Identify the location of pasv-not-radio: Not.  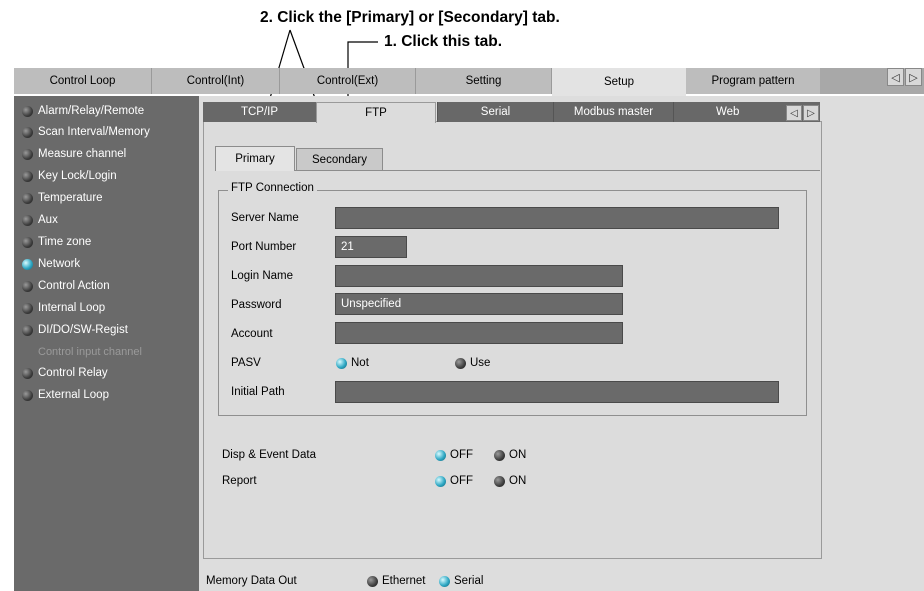
(352, 363).